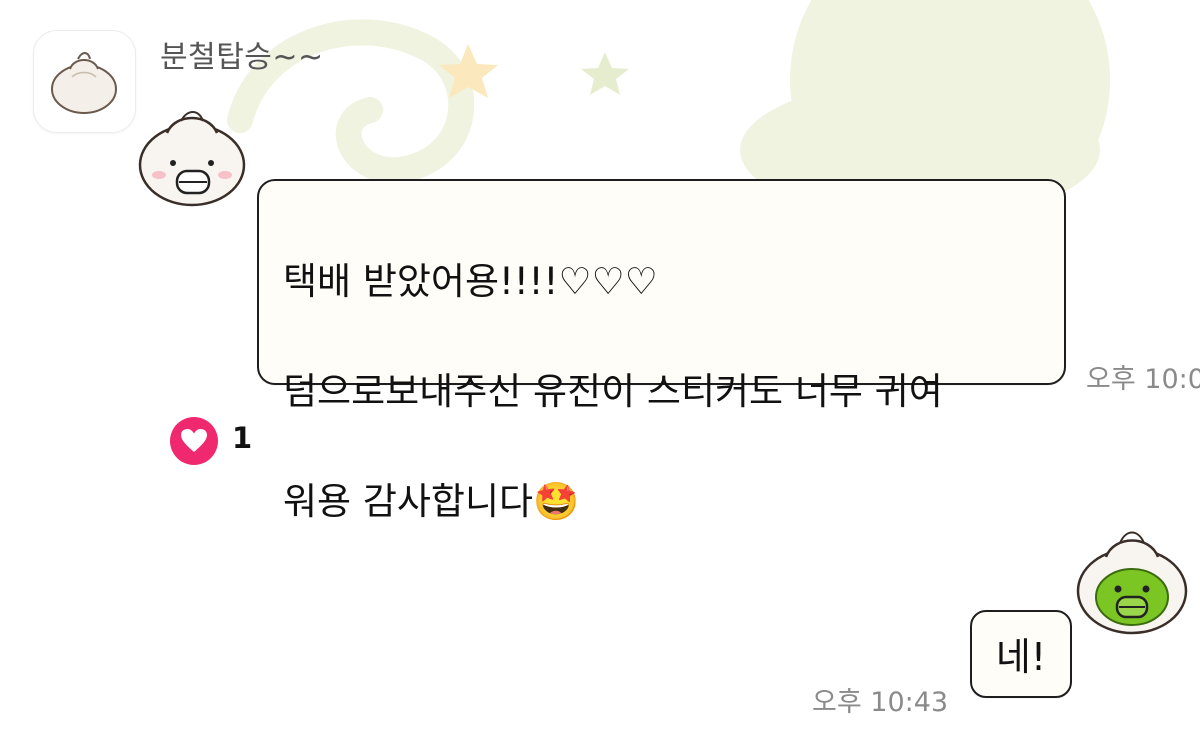 The image size is (1200, 747). I want to click on message-line: 덤으로보내주신 유진이 스티커도 너무 귀여, so click(613, 391).